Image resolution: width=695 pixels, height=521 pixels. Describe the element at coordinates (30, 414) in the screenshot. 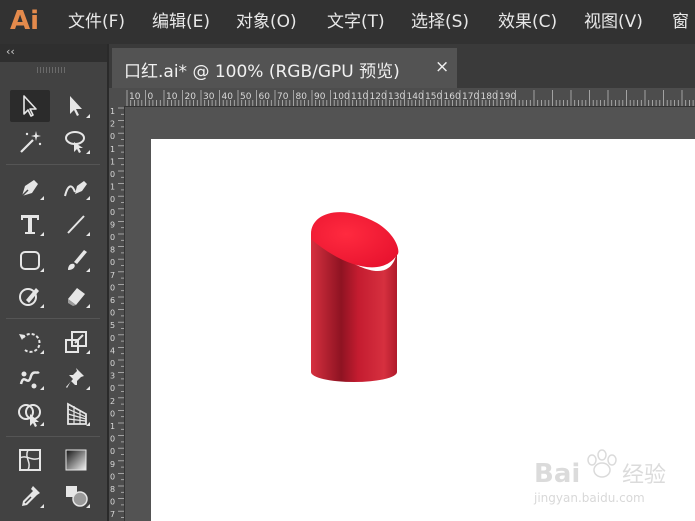

I see `shape-builder-tool-icon` at that location.